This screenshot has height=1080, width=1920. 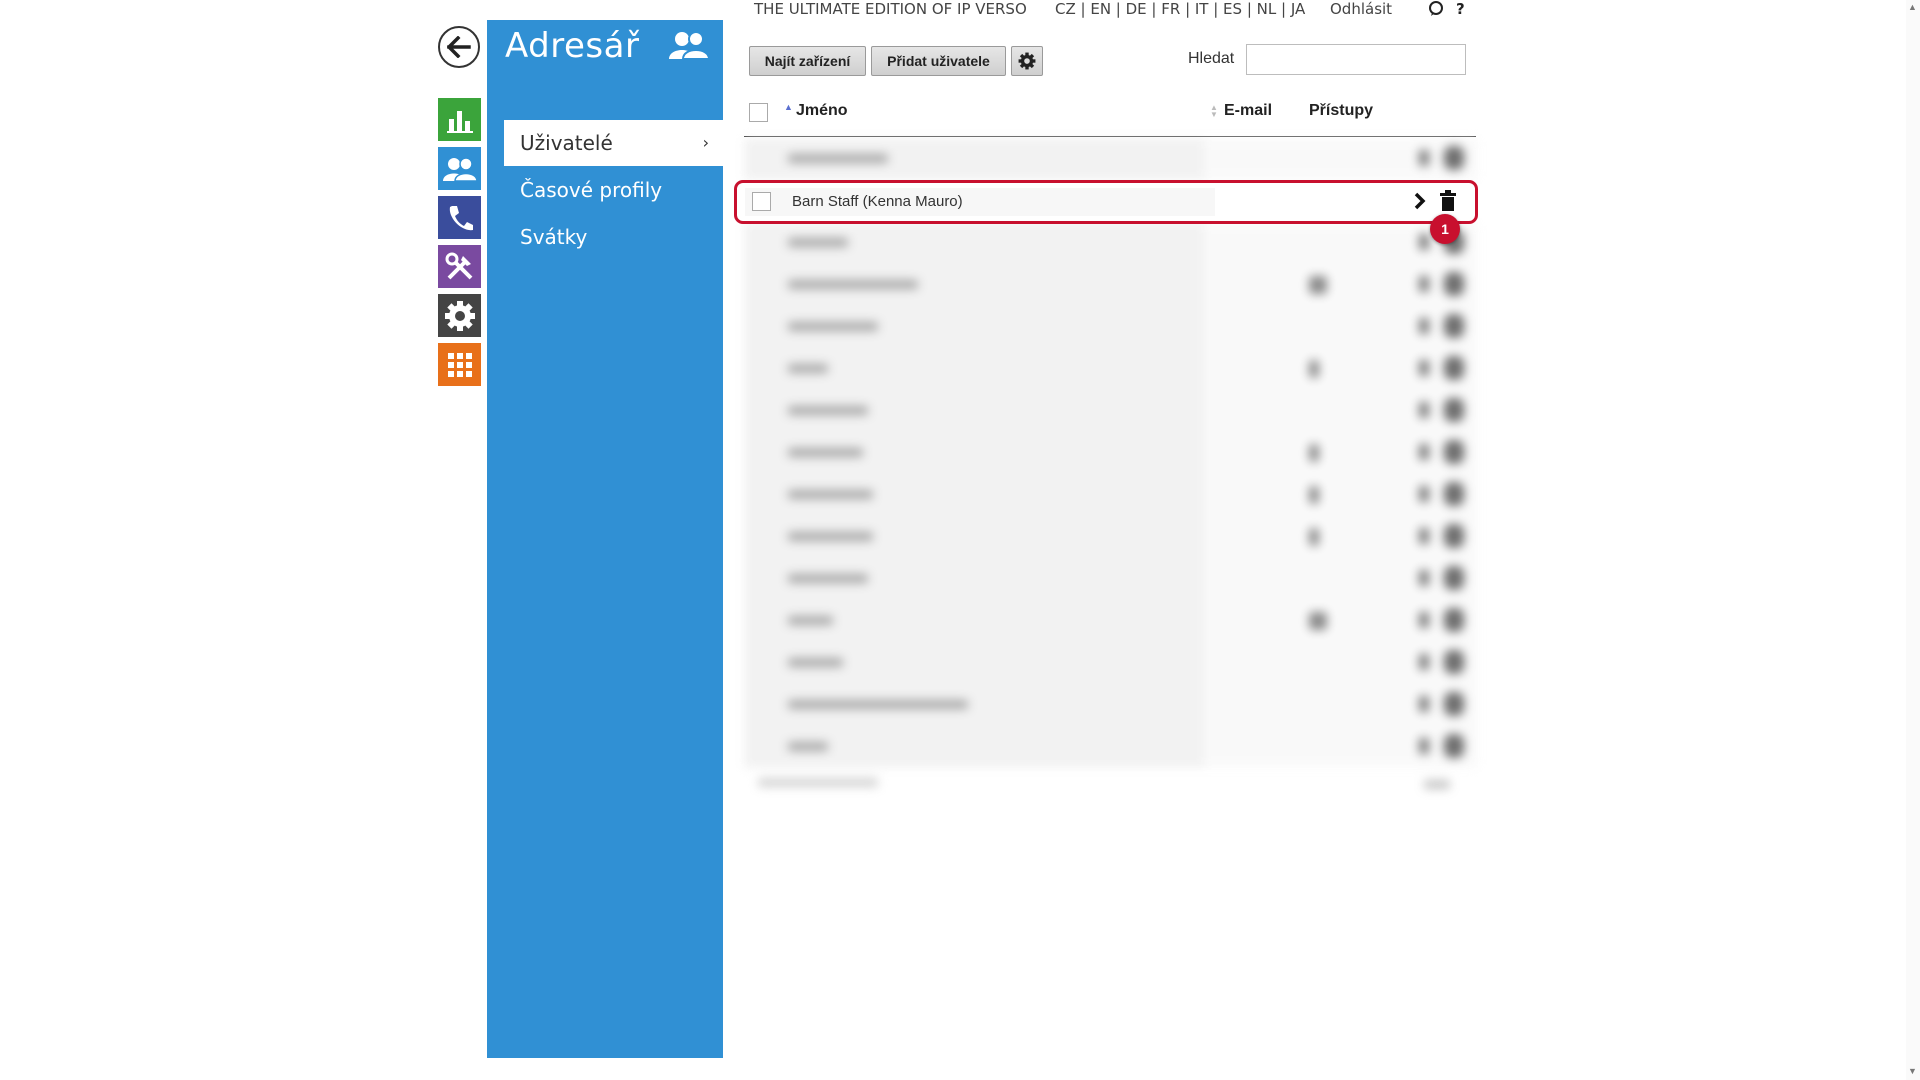 What do you see at coordinates (554, 237) in the screenshot?
I see `sidebar-item-label: Svátky` at bounding box center [554, 237].